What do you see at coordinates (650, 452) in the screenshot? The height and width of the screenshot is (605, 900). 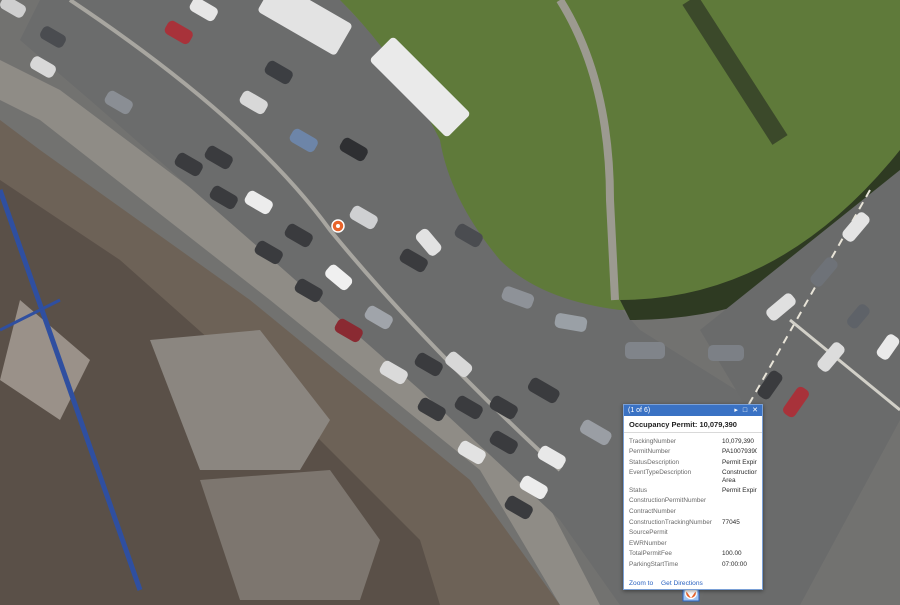 I see `field-name: PermitNumber` at bounding box center [650, 452].